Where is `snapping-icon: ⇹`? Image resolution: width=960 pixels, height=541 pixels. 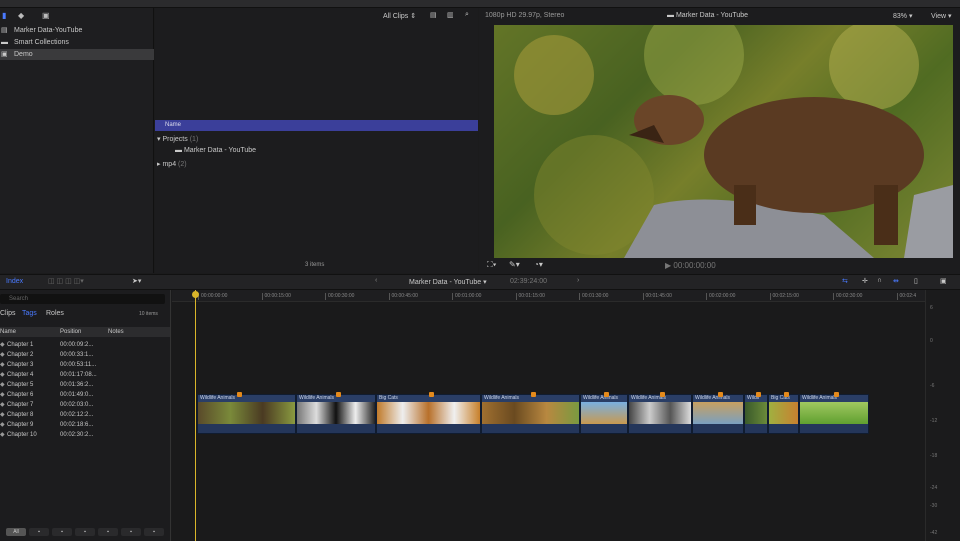 snapping-icon: ⇹ is located at coordinates (896, 281).